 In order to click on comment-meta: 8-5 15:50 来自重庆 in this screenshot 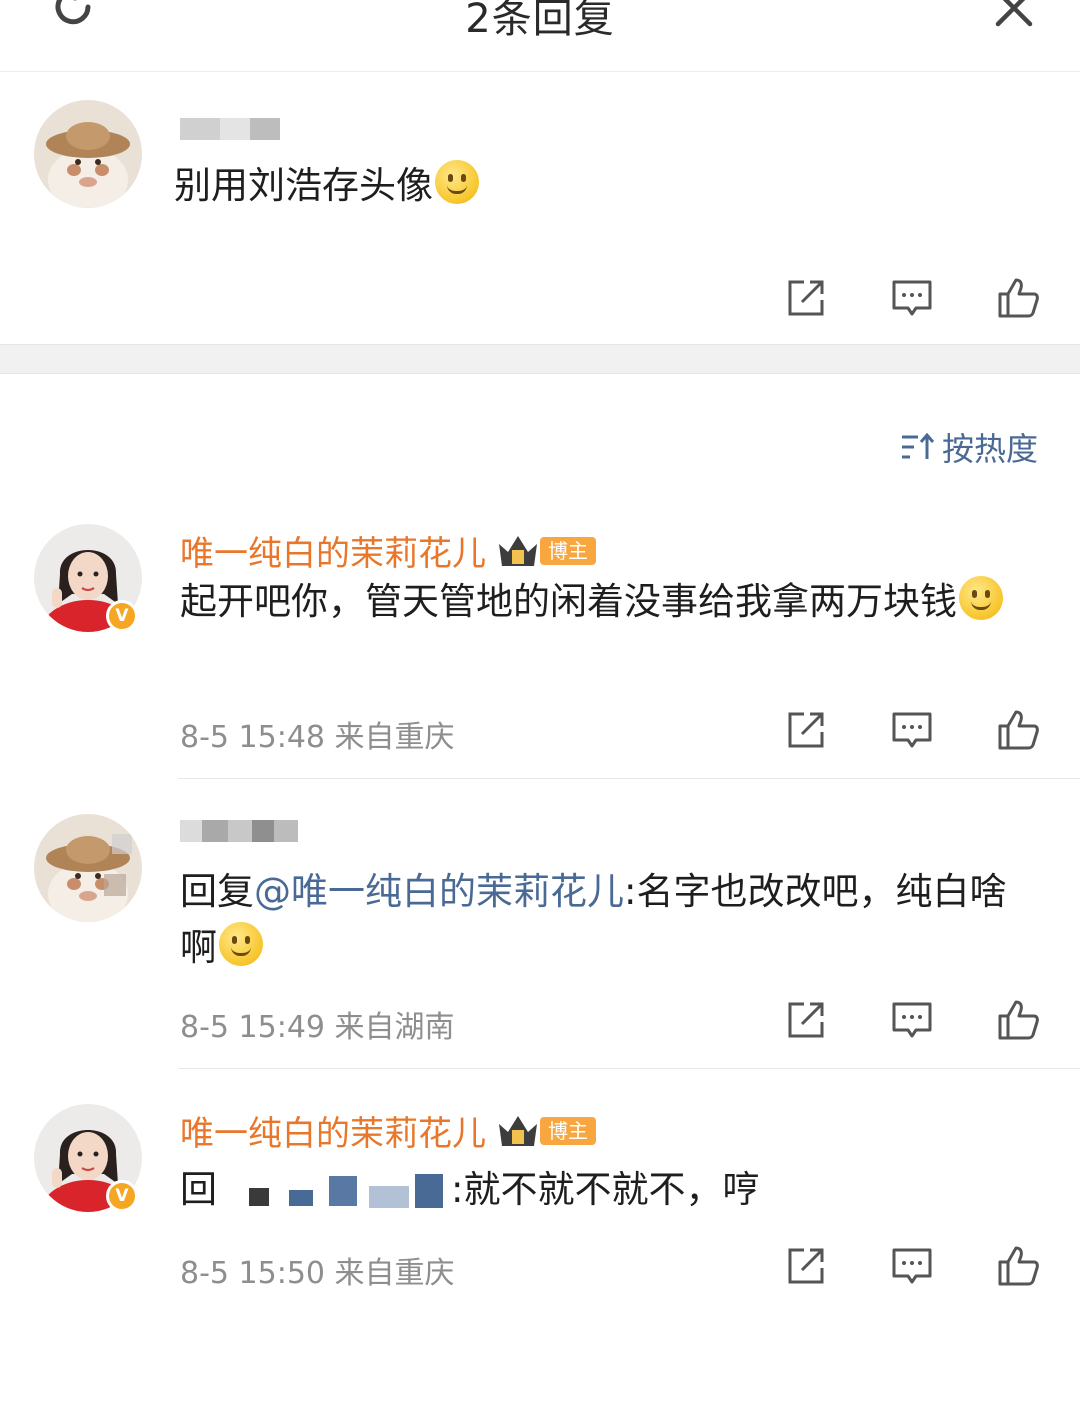, I will do `click(317, 1270)`.